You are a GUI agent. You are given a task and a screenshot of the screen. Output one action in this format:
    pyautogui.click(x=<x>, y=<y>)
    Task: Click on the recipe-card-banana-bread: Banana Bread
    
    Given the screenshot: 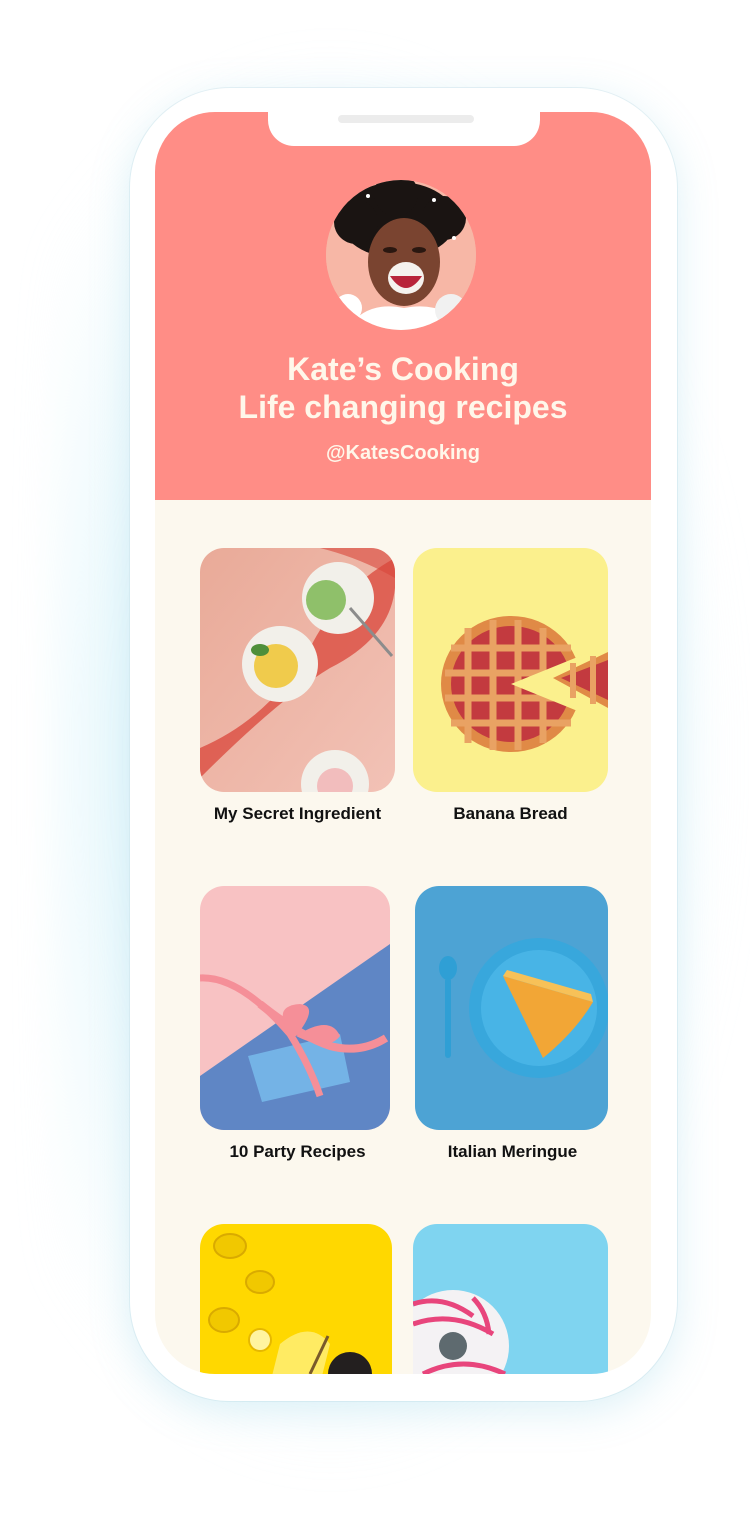 What is the action you would take?
    pyautogui.click(x=510, y=686)
    